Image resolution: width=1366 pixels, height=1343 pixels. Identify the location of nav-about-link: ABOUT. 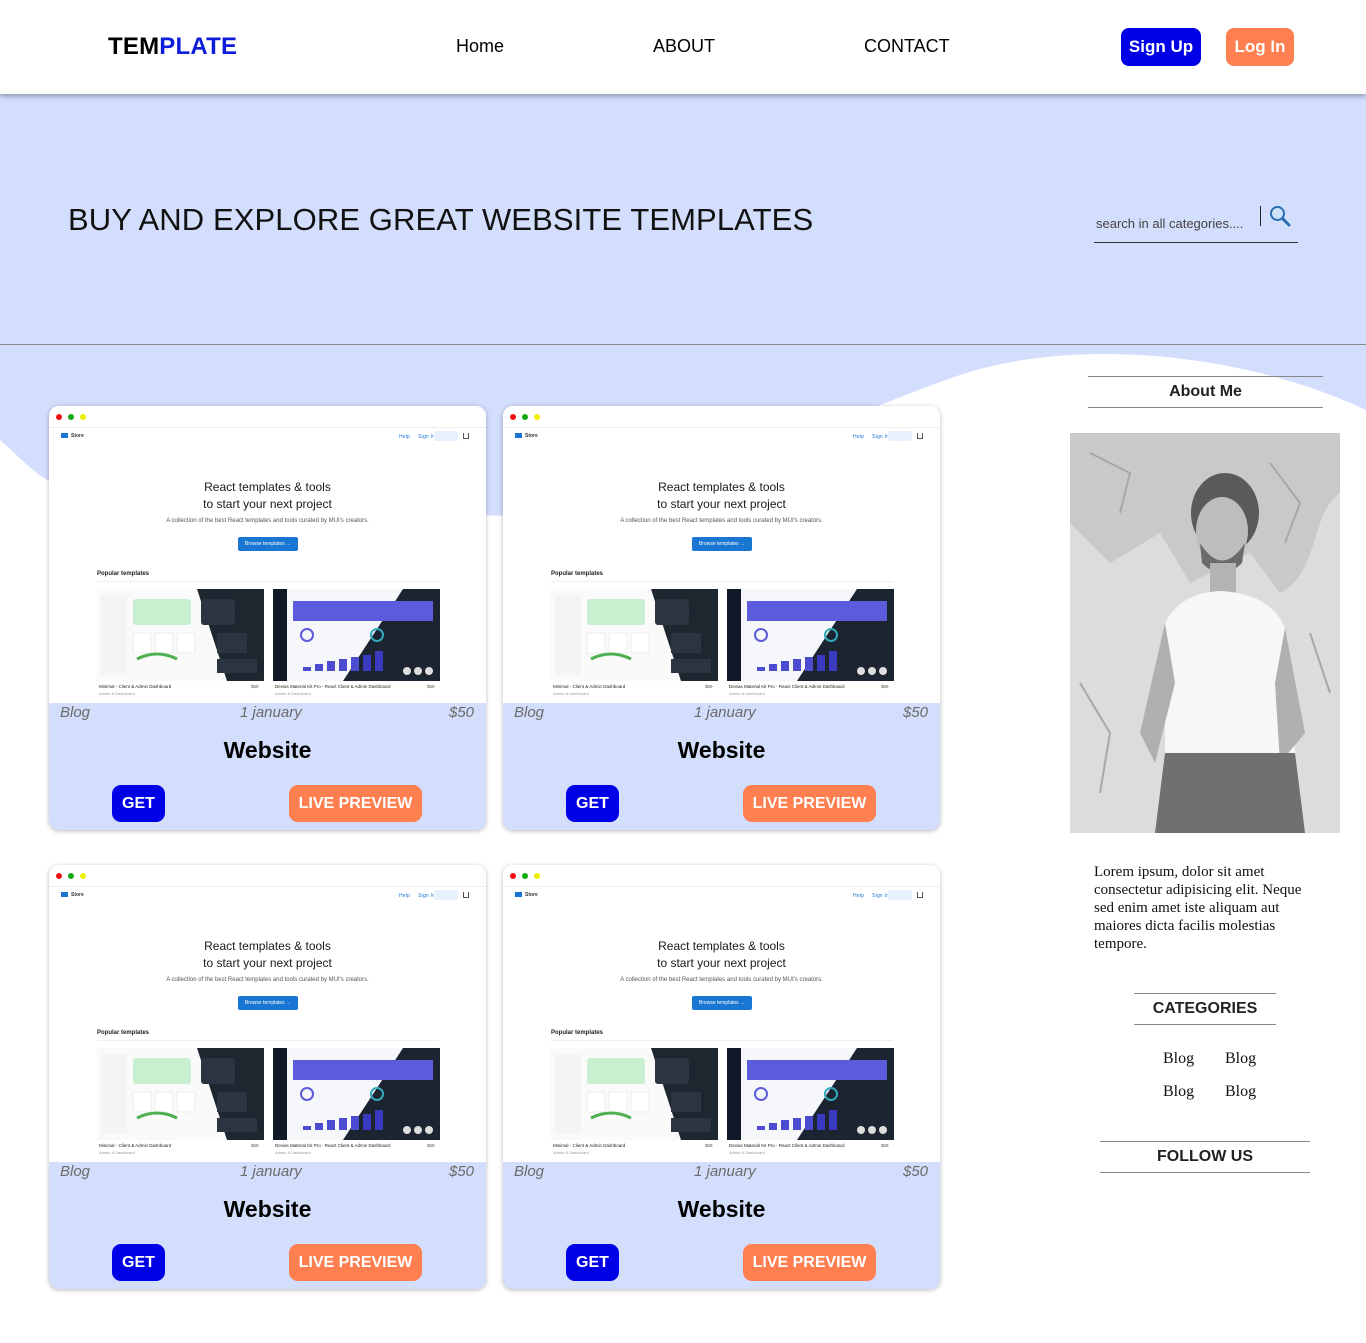
(684, 46).